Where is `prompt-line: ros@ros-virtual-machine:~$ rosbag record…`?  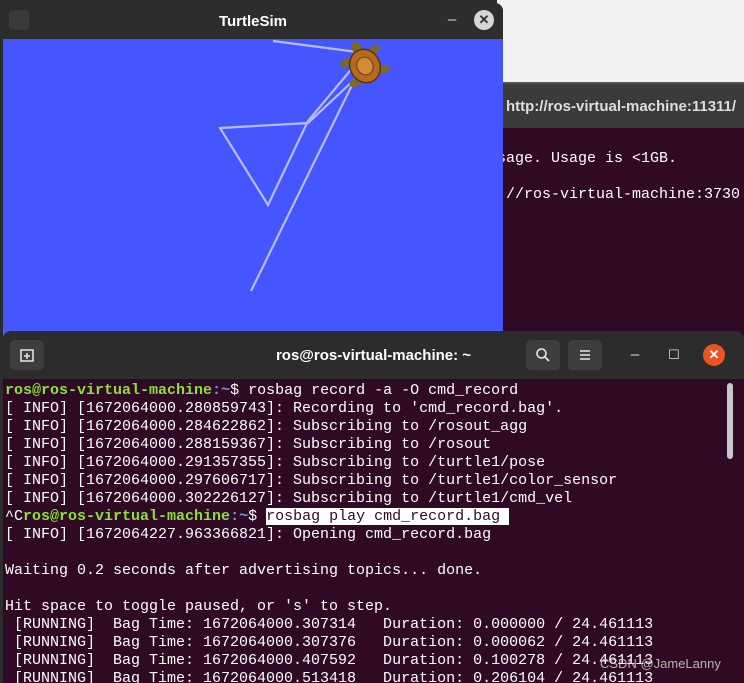
prompt-line: ros@ros-virtual-machine:~$ rosbag record… is located at coordinates (261, 391).